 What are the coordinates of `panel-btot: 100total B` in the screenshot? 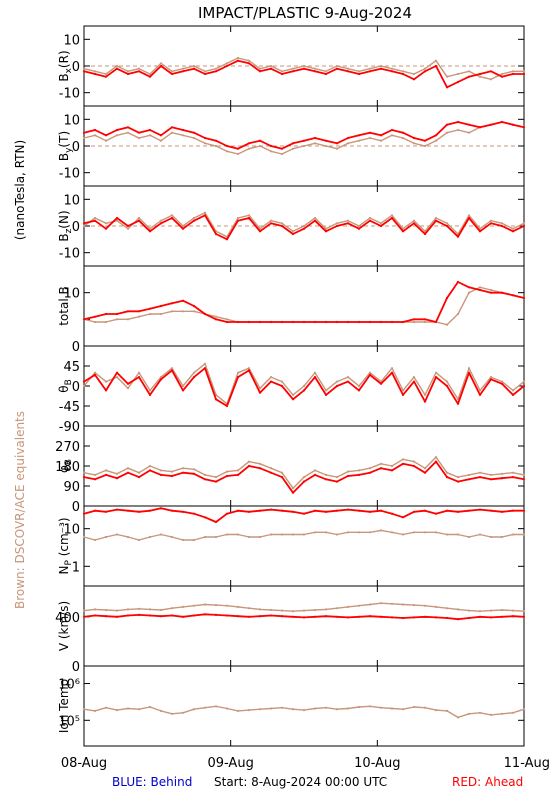 It's located at (291, 310).